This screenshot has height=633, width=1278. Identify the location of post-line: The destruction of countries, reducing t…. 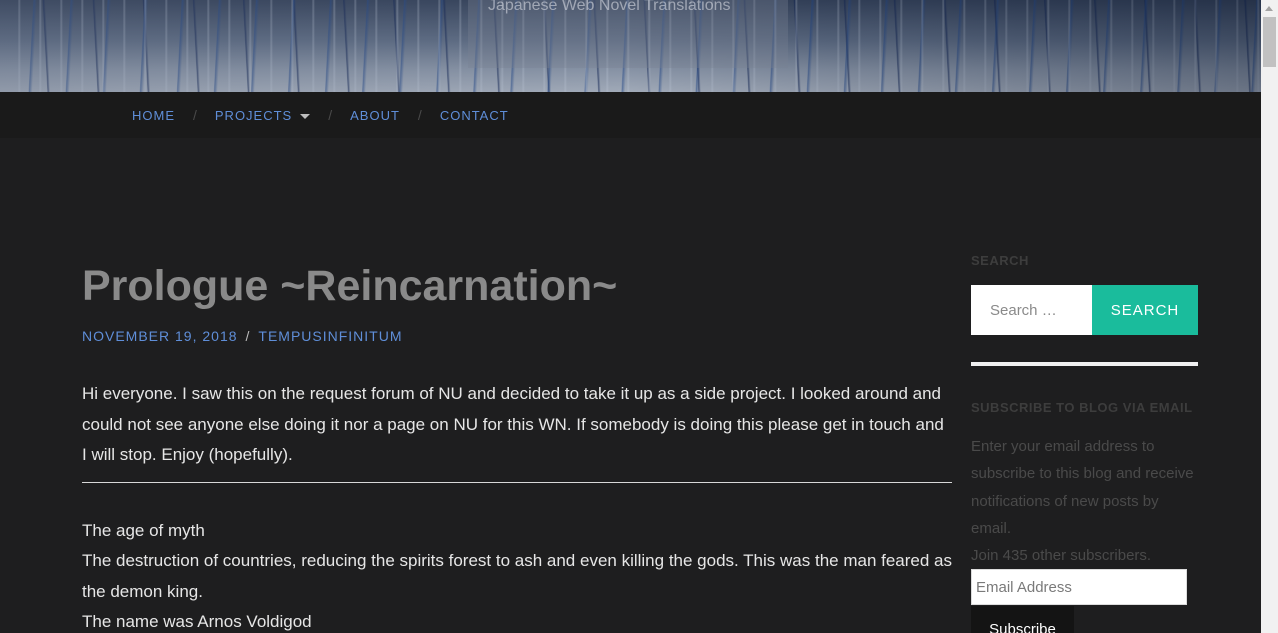
(517, 576).